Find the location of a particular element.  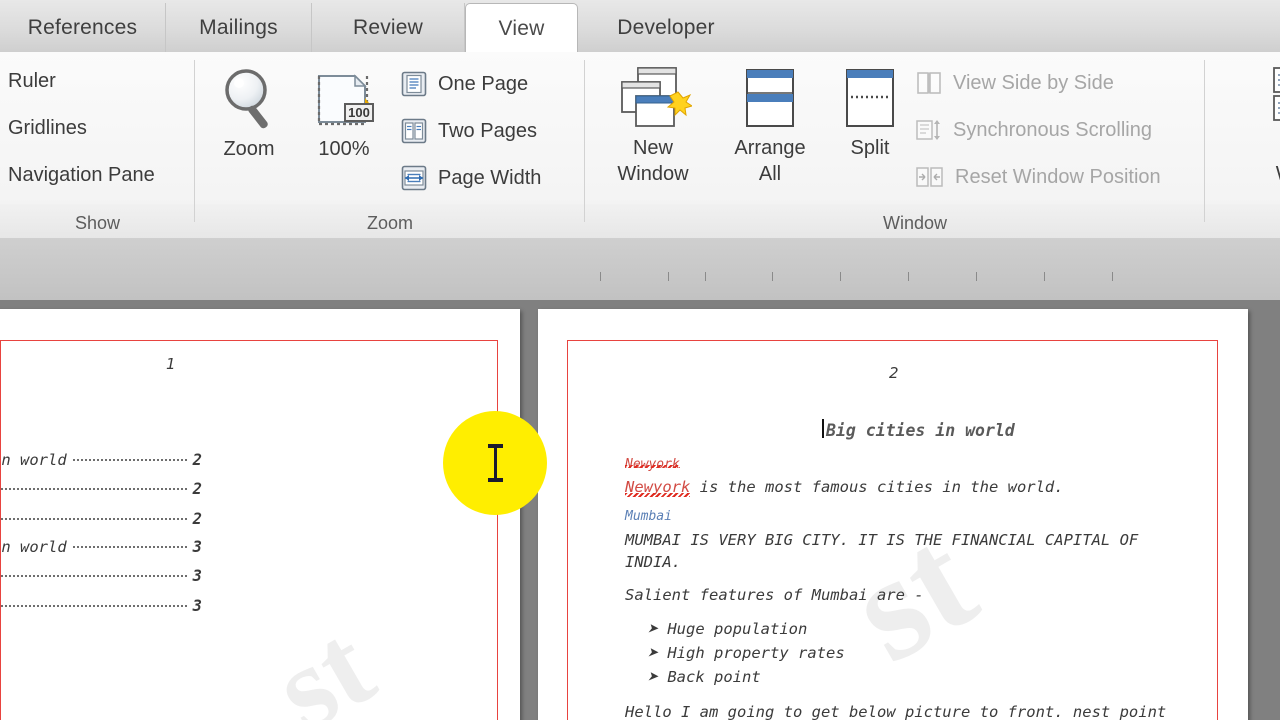

checkbox-gridlines: Gridlines is located at coordinates (43, 128).